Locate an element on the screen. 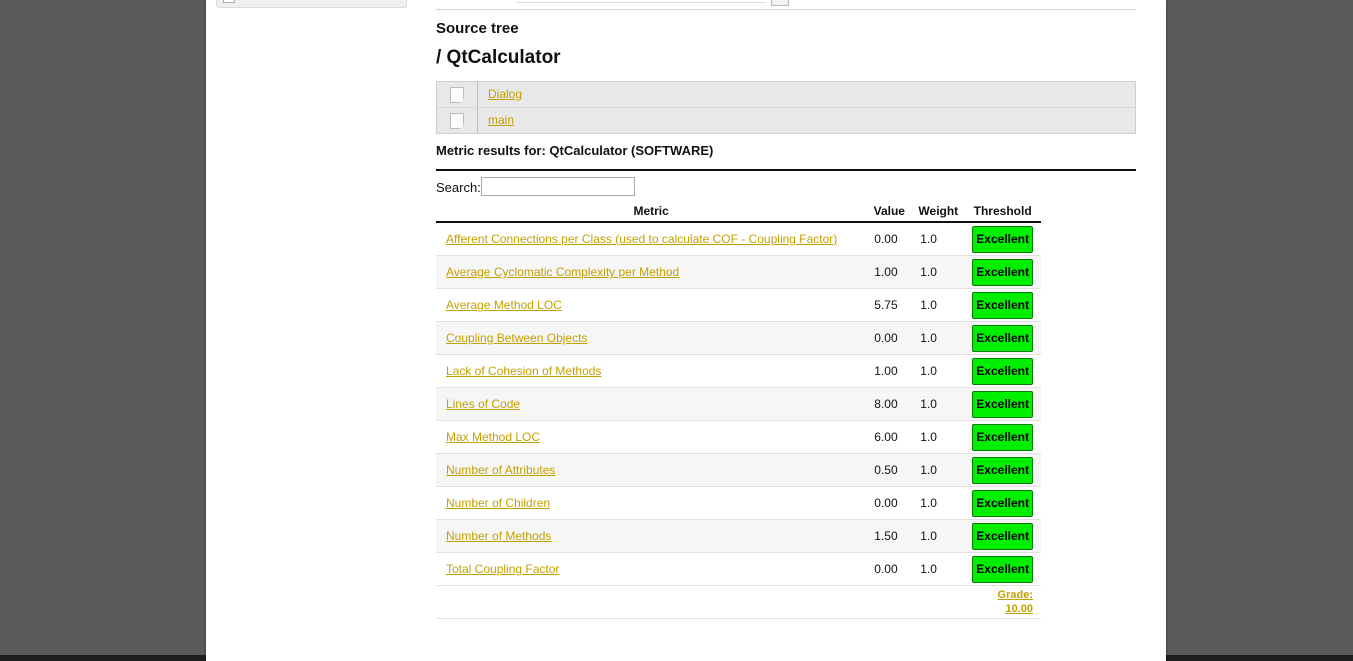  metric-cell: Number of Methods is located at coordinates (651, 536).